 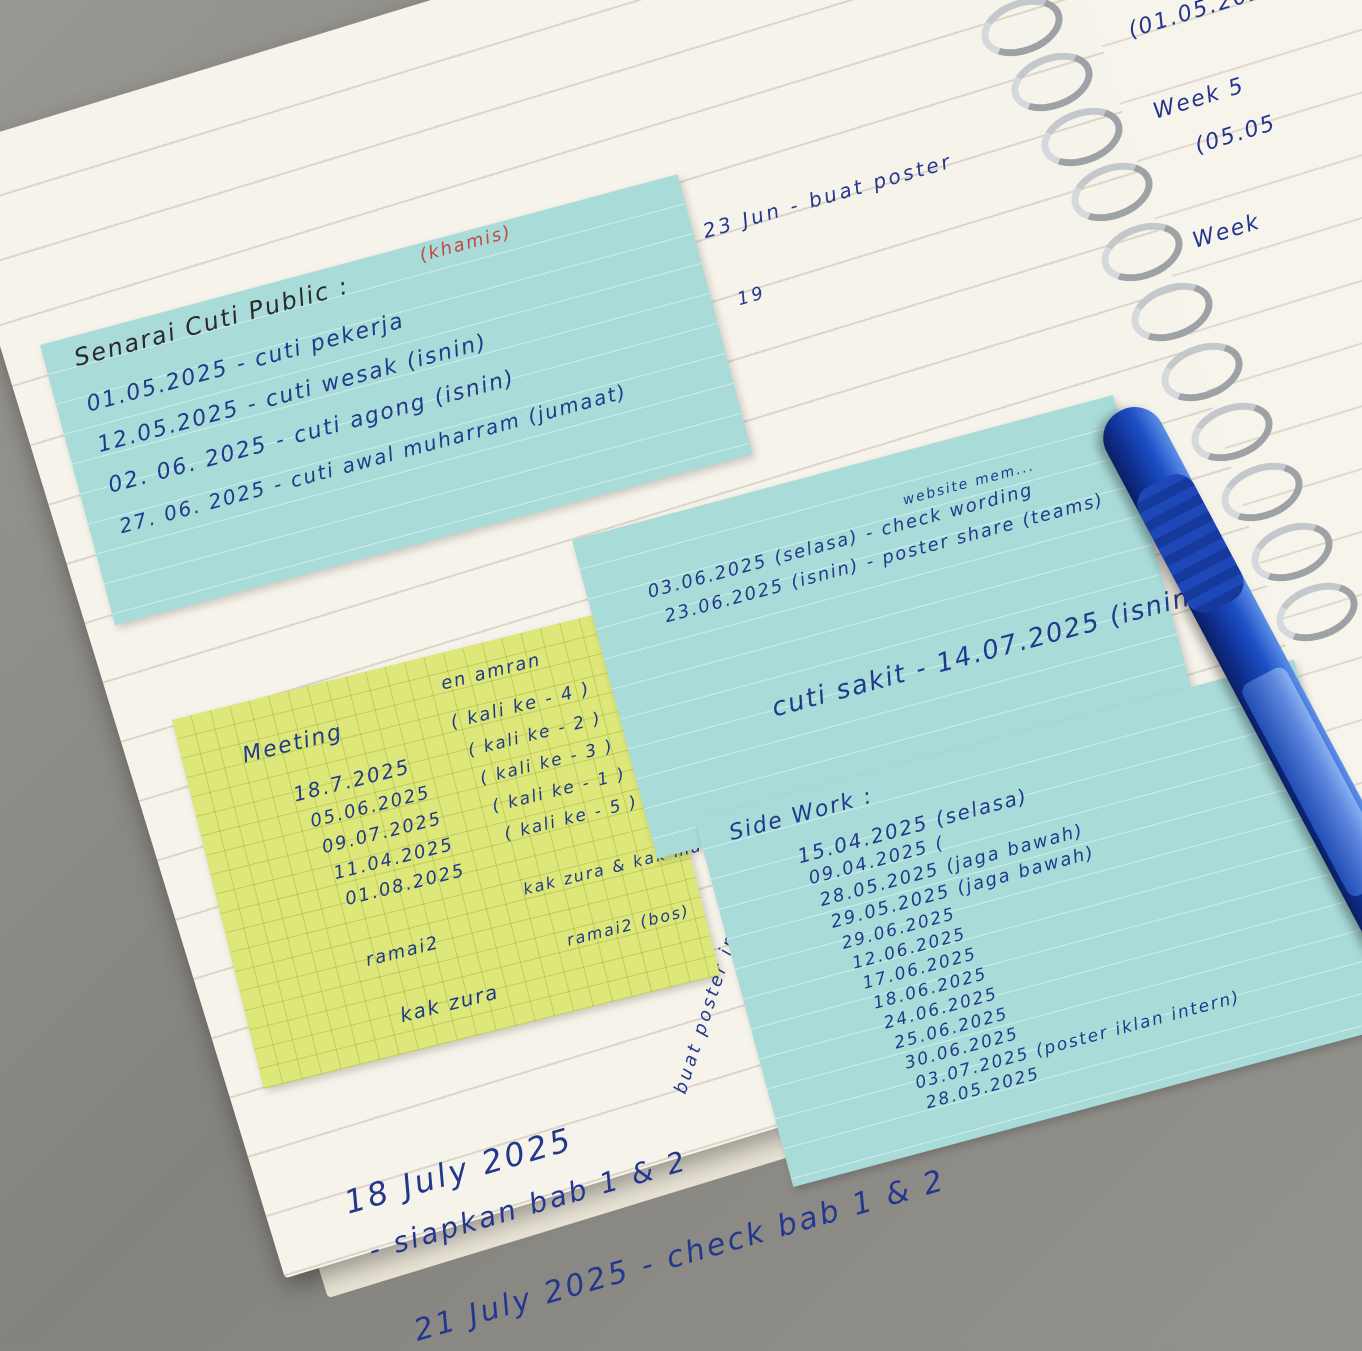 I want to click on note-title: Meeting, so click(x=292, y=744).